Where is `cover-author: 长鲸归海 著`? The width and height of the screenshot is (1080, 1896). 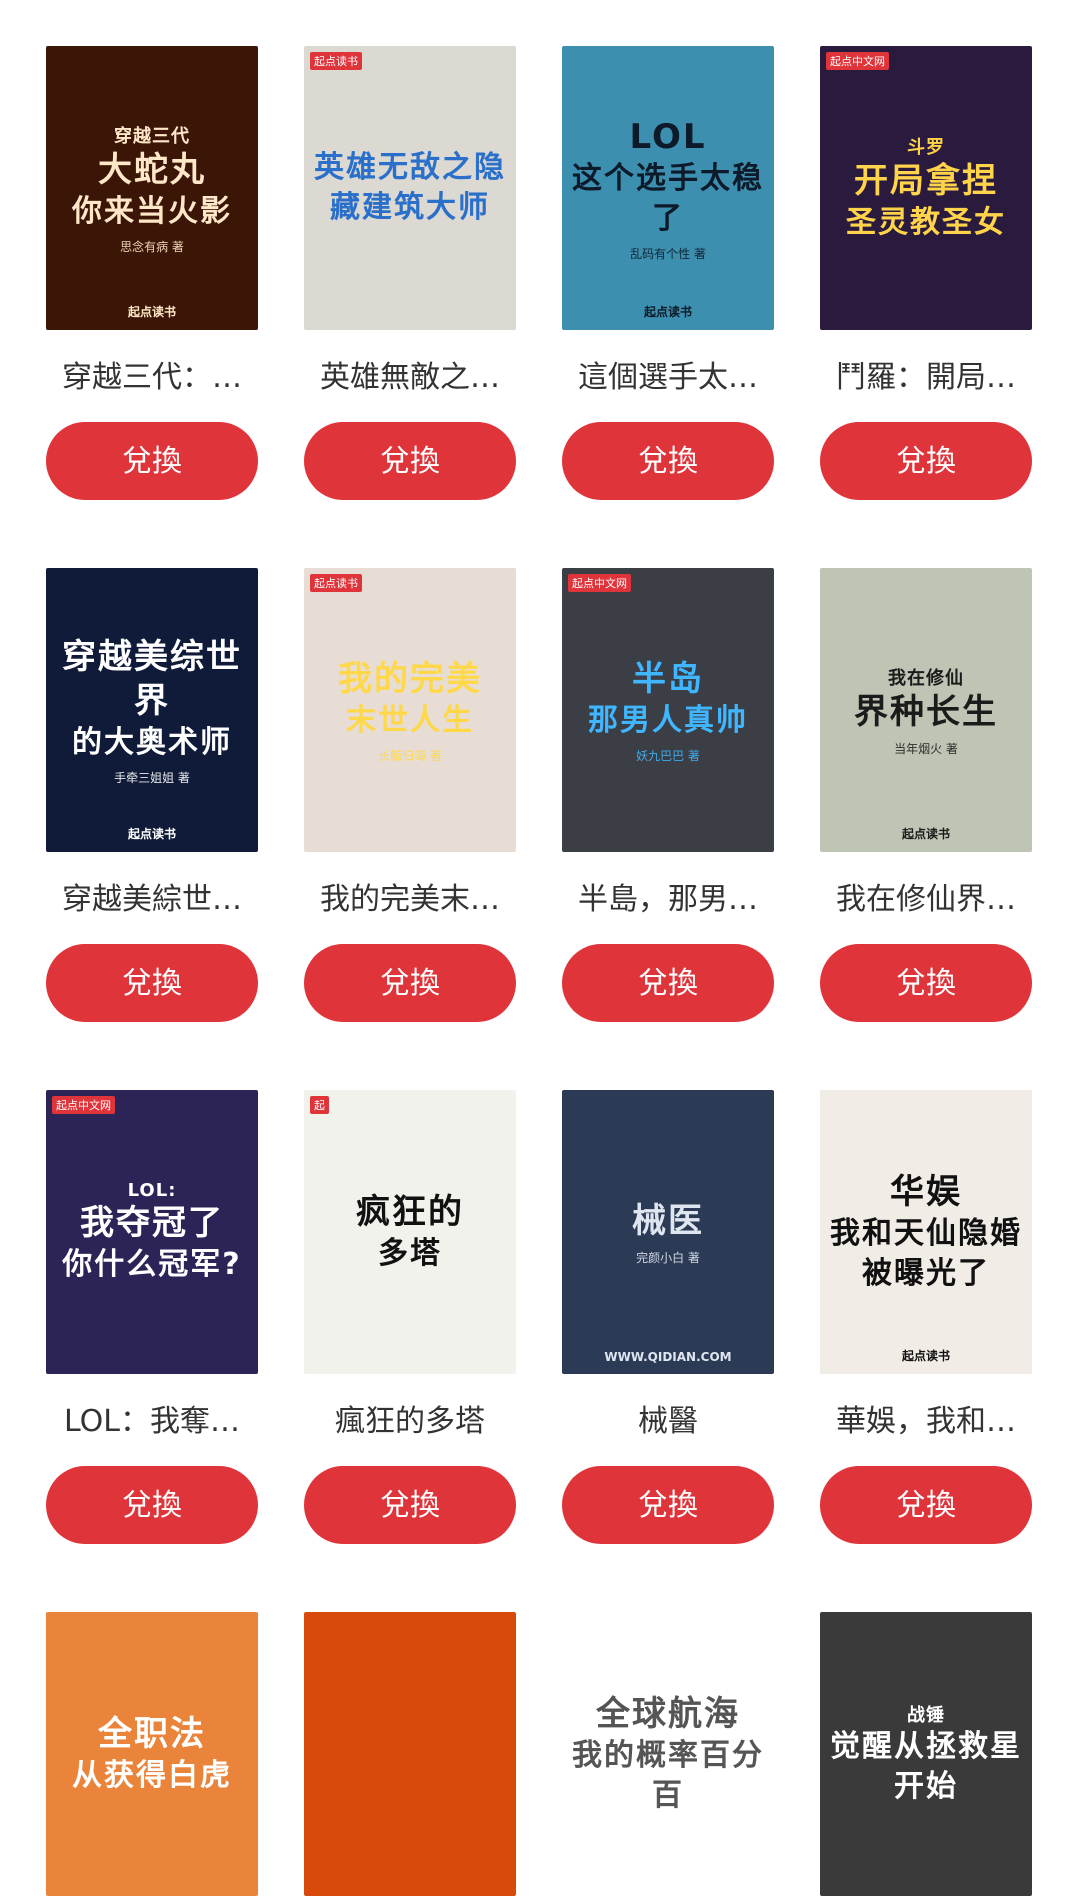
cover-author: 长鲸归海 著 is located at coordinates (410, 755).